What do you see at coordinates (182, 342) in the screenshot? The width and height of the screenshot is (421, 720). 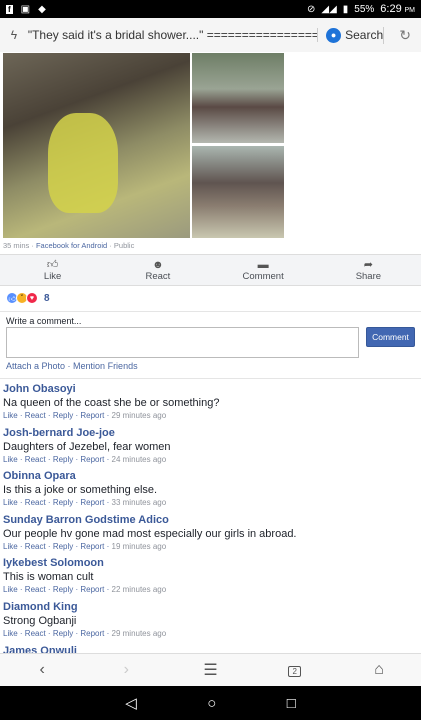 I see `comment-input` at bounding box center [182, 342].